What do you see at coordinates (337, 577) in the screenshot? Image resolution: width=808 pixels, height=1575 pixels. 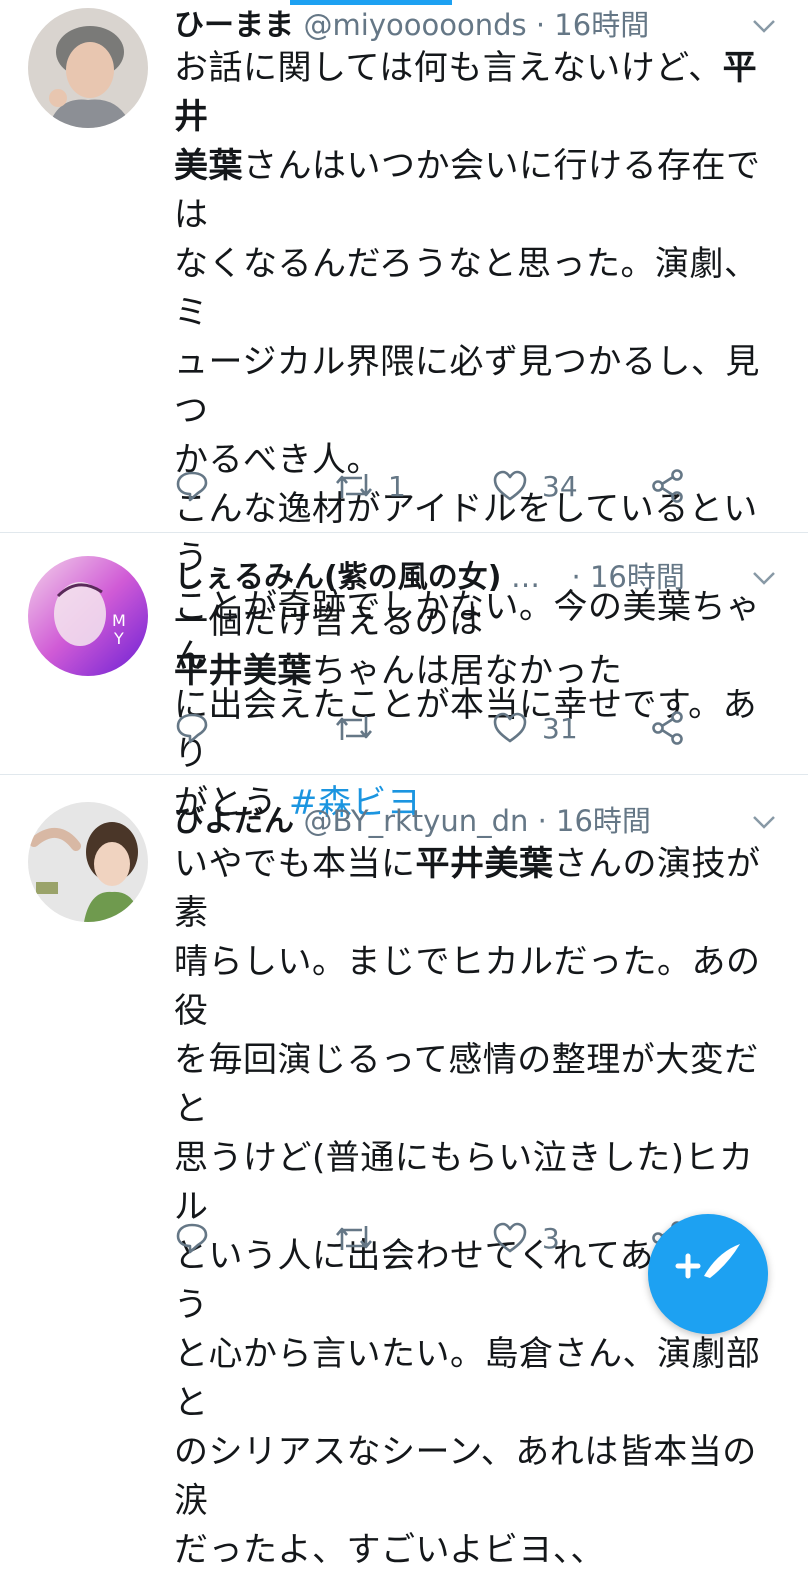 I see `display-name: しぇるみん(紫の風の女)` at bounding box center [337, 577].